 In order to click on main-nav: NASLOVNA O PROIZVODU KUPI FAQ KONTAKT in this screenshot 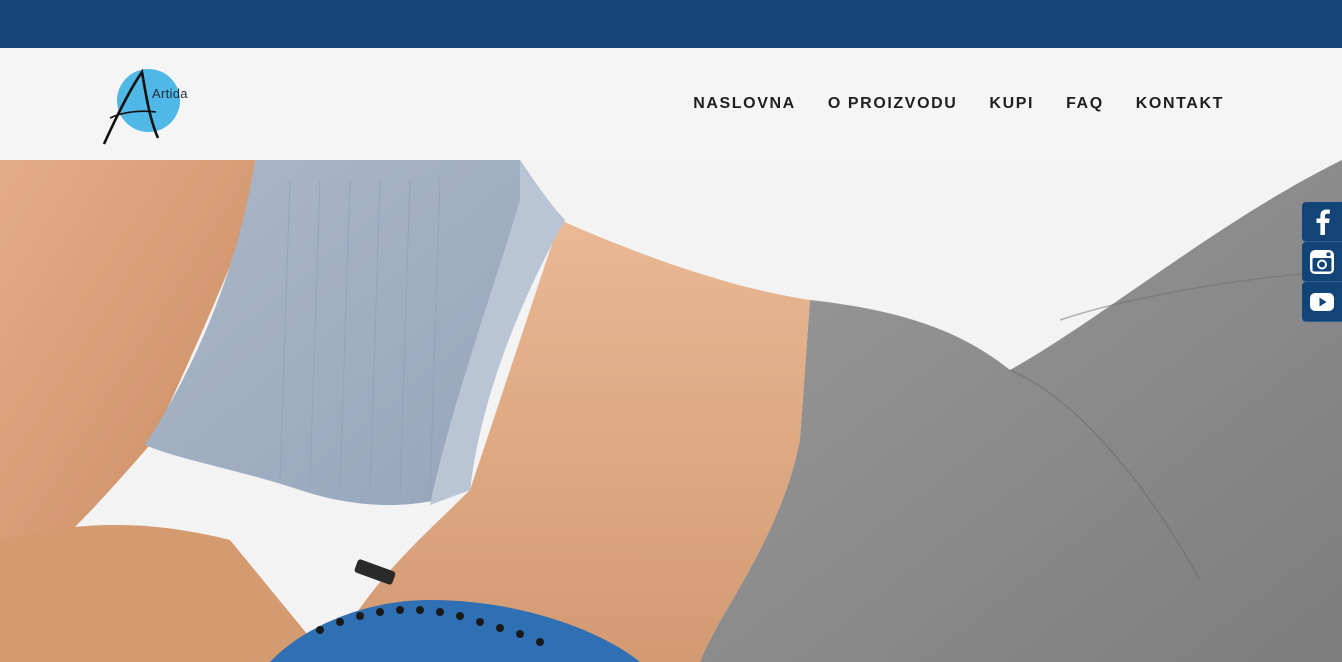, I will do `click(958, 104)`.